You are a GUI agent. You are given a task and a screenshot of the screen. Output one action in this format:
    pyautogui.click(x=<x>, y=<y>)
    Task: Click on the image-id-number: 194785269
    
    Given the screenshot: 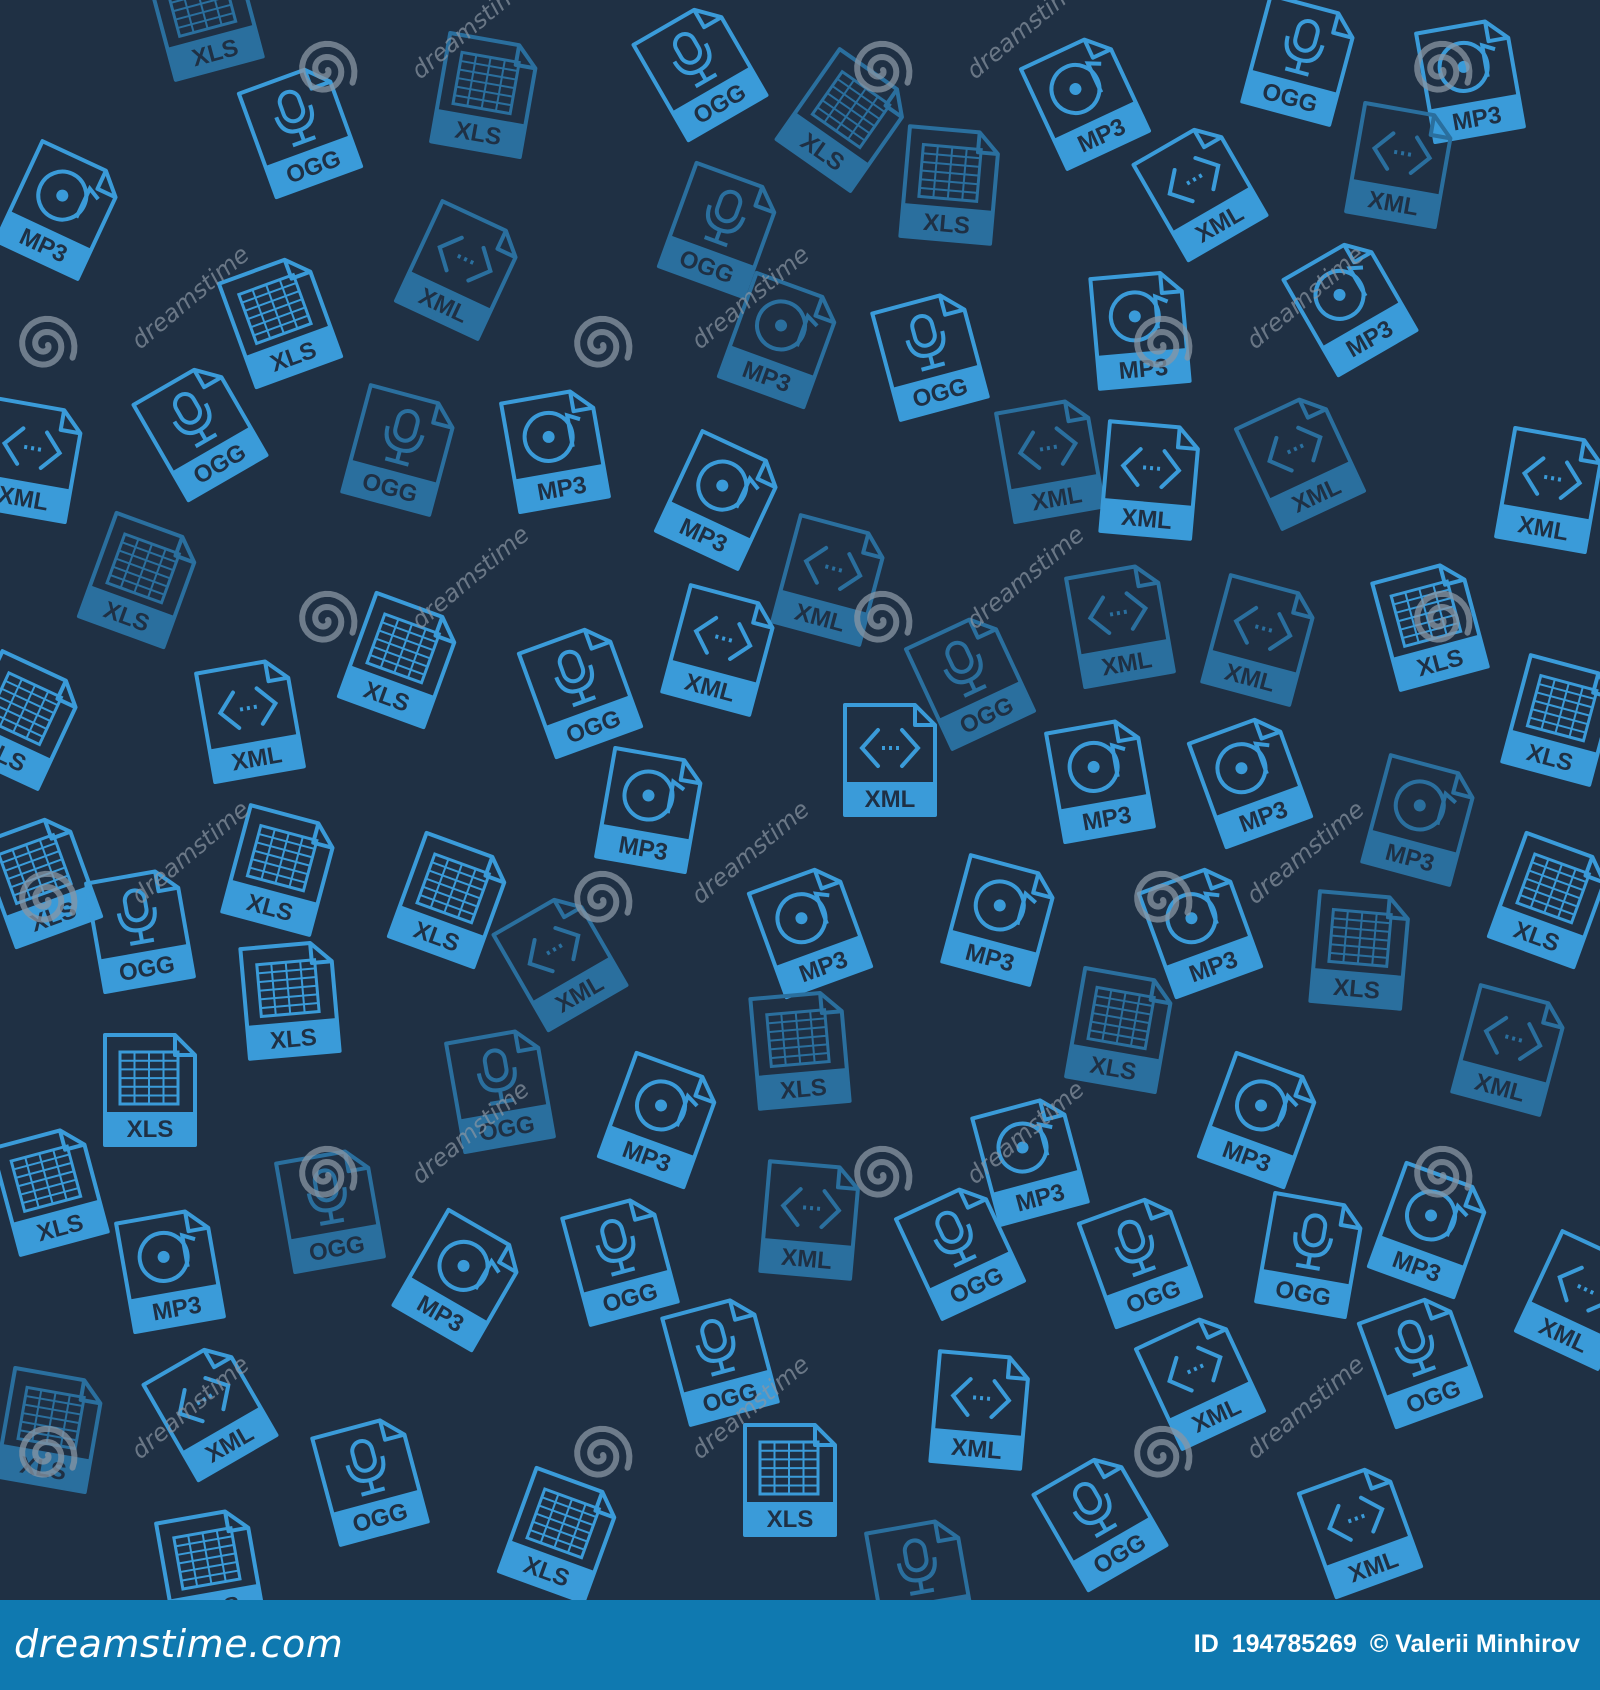 What is the action you would take?
    pyautogui.click(x=1294, y=1644)
    